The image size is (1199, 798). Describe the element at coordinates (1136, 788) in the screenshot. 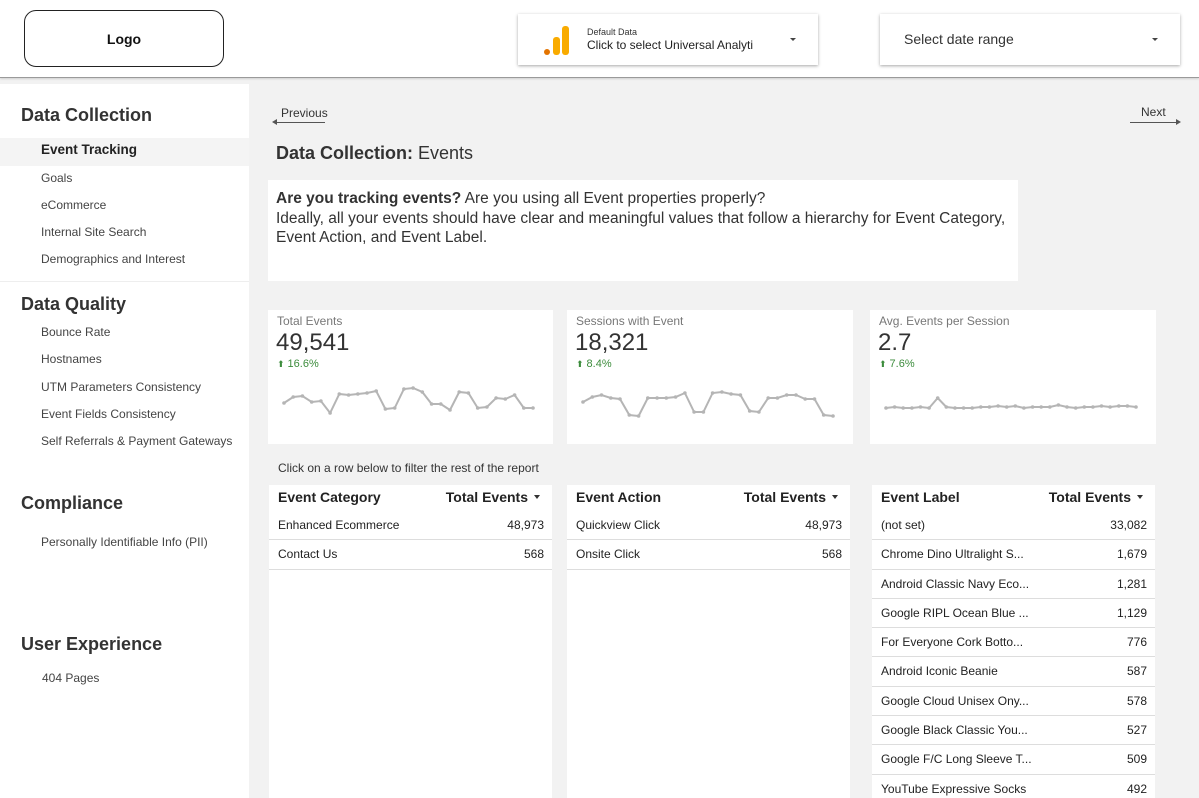

I see `cell-value: 492` at that location.